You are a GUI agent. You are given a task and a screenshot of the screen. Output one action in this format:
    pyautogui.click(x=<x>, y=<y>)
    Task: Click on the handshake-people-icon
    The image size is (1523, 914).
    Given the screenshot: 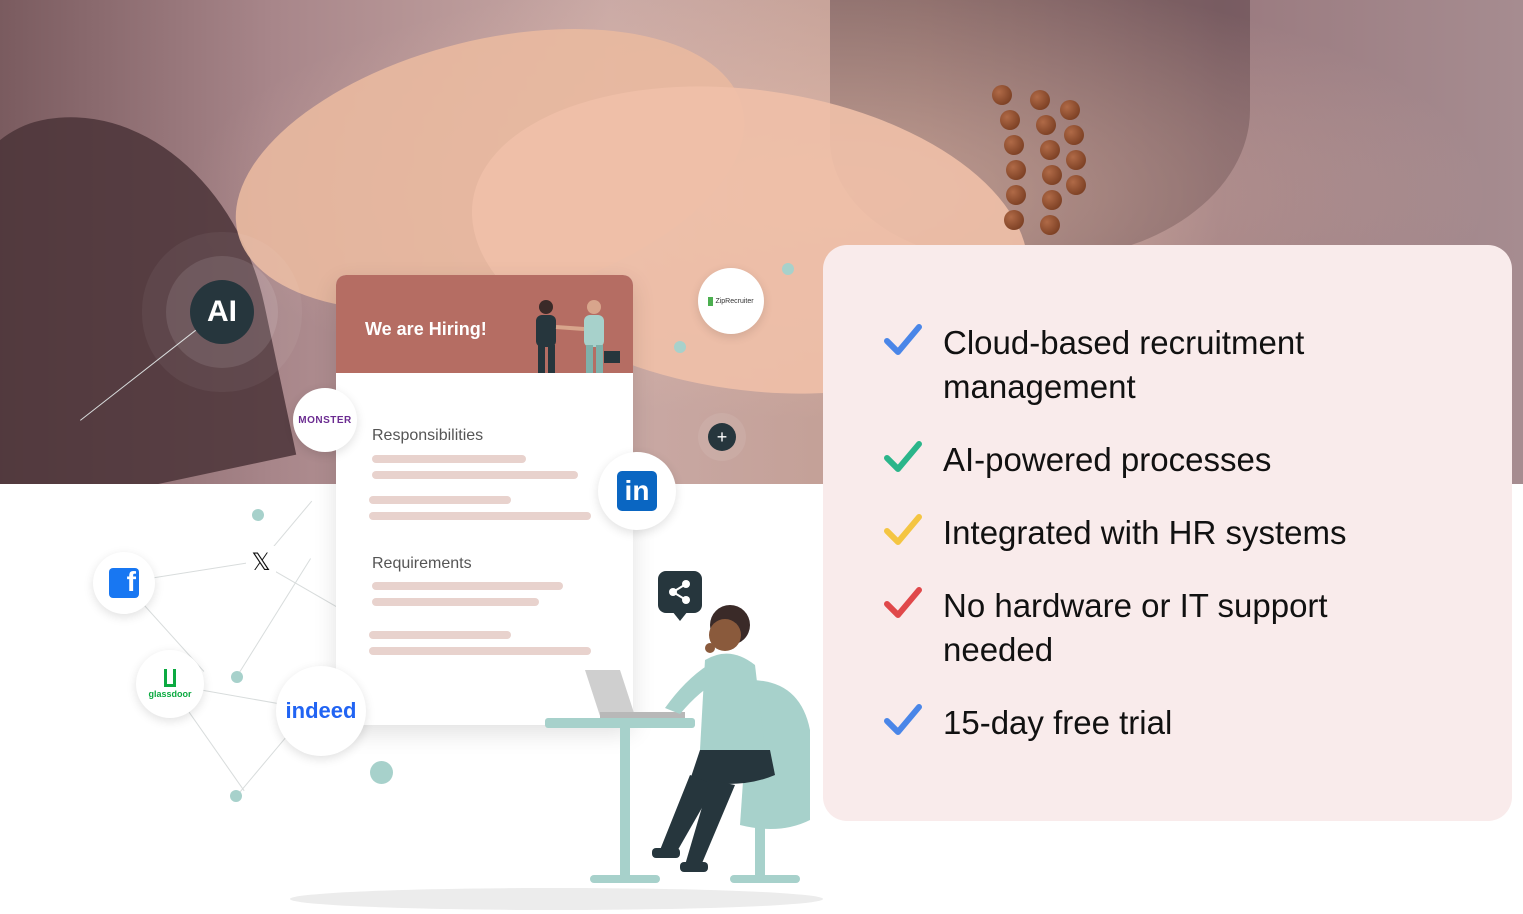 What is the action you would take?
    pyautogui.click(x=578, y=336)
    